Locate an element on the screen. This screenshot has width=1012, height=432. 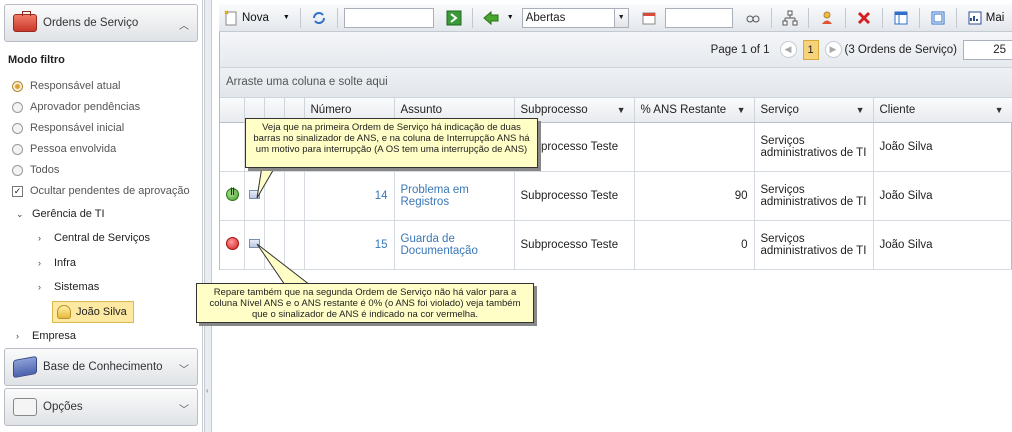
ans-cell is located at coordinates (694, 147).